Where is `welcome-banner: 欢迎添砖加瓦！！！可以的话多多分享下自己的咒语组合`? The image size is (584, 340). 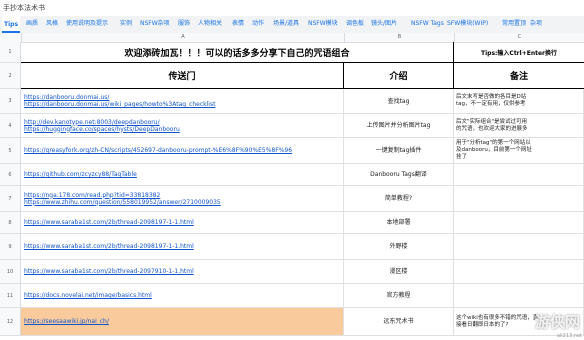 welcome-banner: 欢迎添砖加瓦！！！可以的话多多分享下自己的咒语组合 is located at coordinates (237, 52).